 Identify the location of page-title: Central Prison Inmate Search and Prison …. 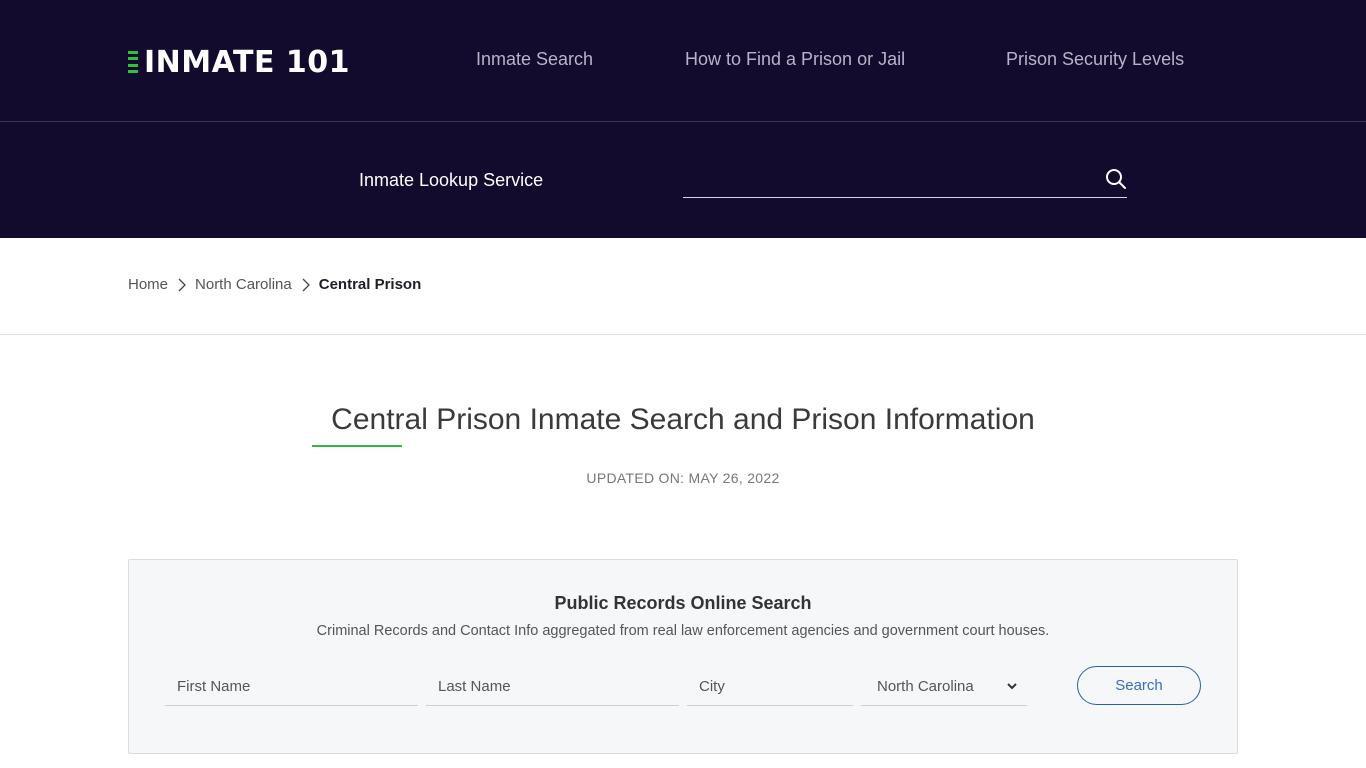
(683, 419).